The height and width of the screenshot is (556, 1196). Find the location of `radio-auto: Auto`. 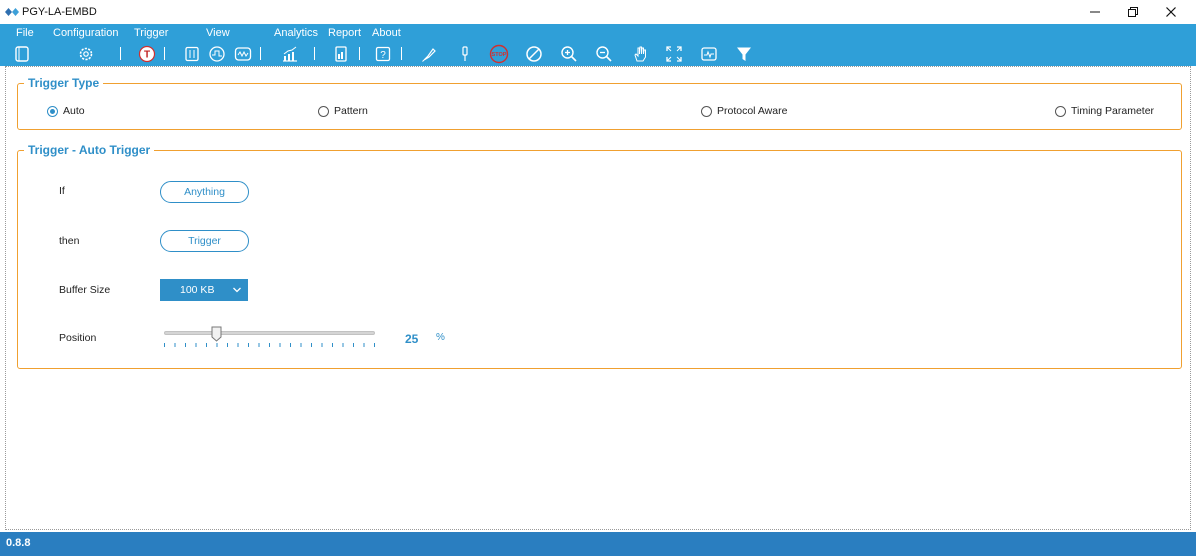

radio-auto: Auto is located at coordinates (66, 111).